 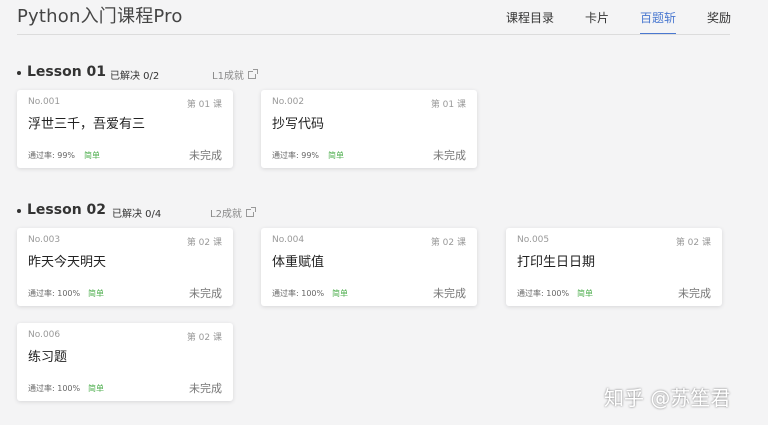 What do you see at coordinates (288, 102) in the screenshot?
I see `card-number: No.002` at bounding box center [288, 102].